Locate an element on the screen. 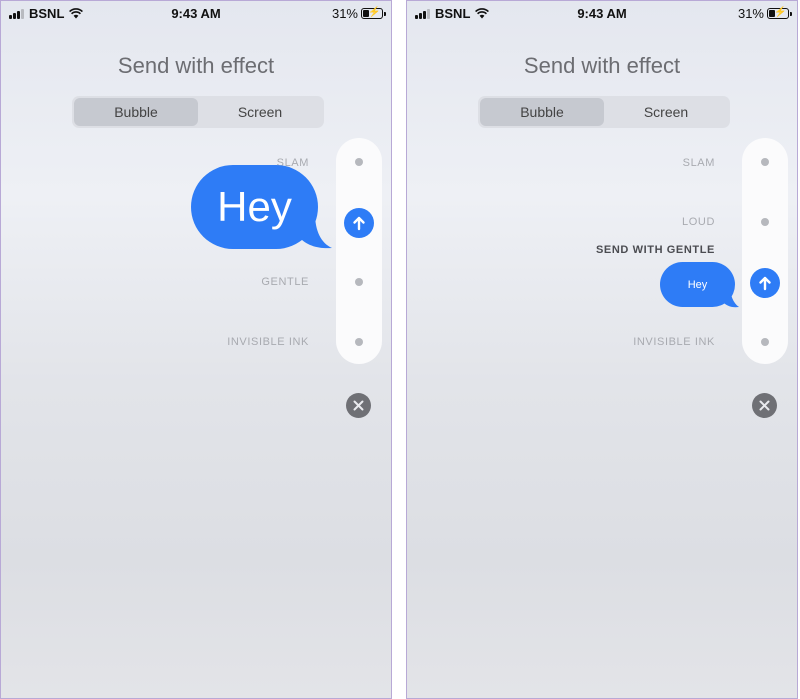  effect-dot-gentle is located at coordinates (359, 282).